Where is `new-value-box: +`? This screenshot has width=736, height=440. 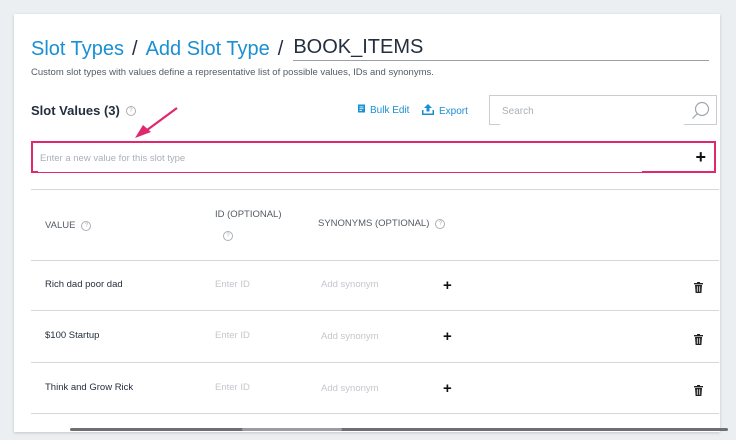
new-value-box: + is located at coordinates (373, 157).